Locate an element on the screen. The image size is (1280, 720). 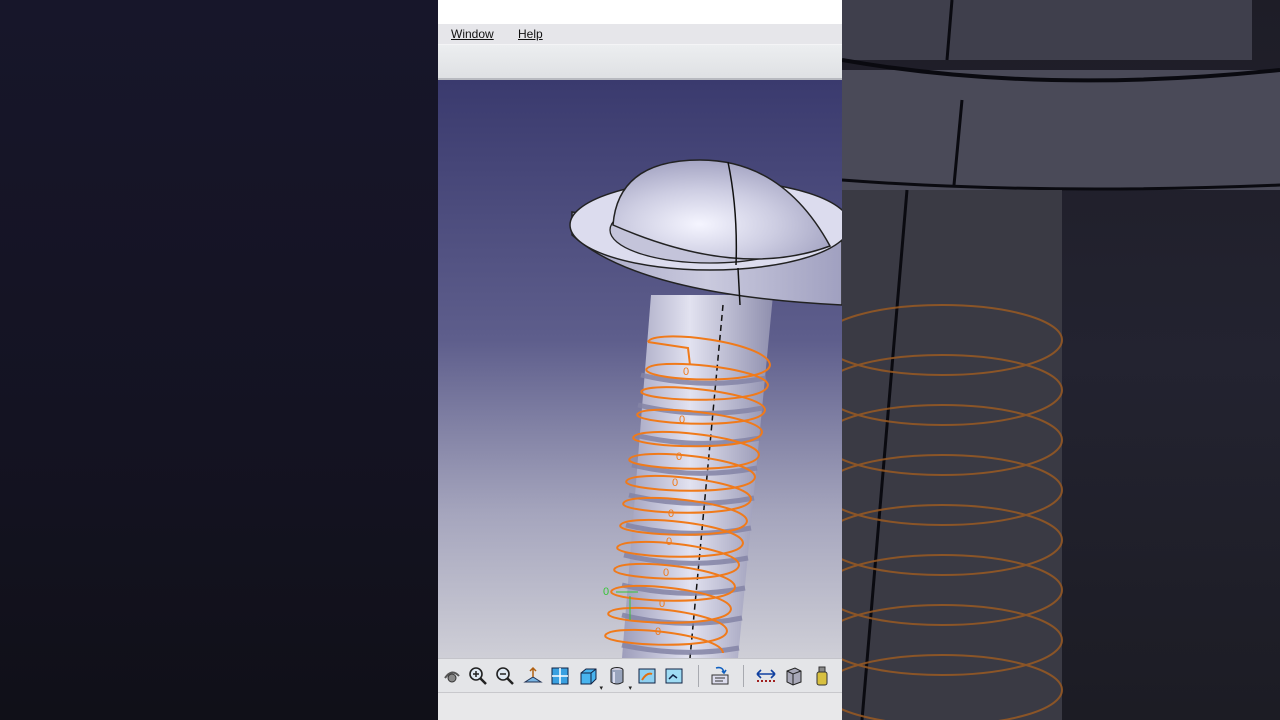
zoom-in-icon is located at coordinates (478, 676).